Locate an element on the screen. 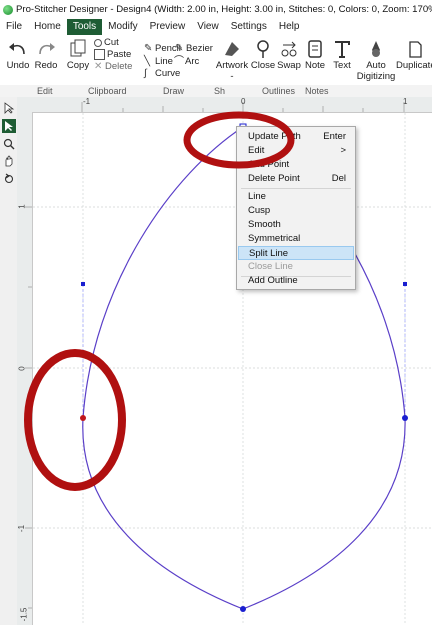  copy-button: Copy is located at coordinates (78, 54).